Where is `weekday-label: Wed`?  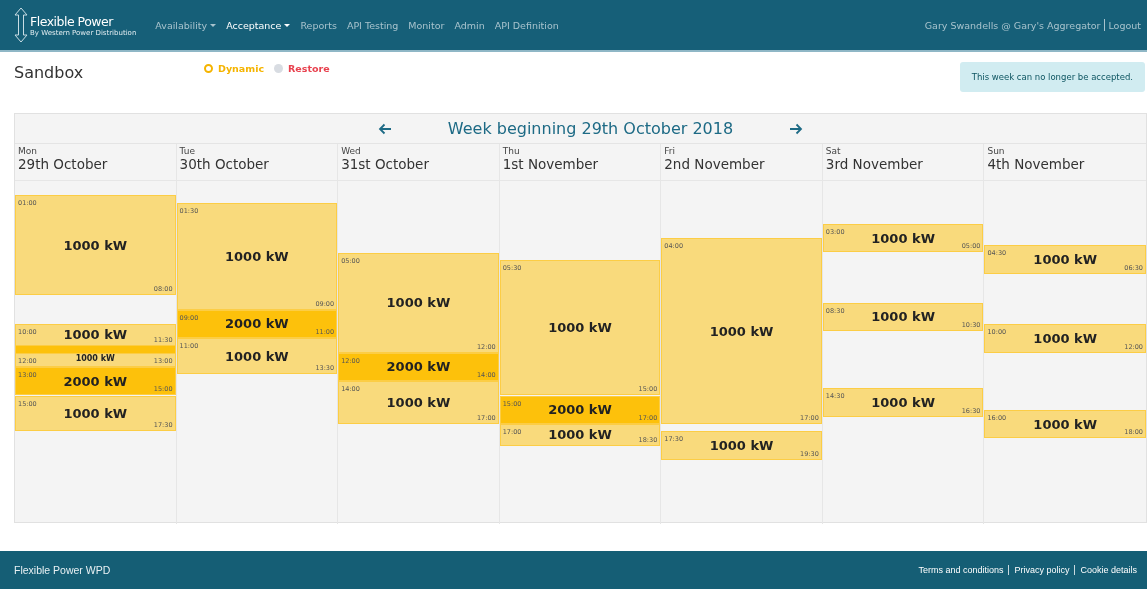
weekday-label: Wed is located at coordinates (351, 151).